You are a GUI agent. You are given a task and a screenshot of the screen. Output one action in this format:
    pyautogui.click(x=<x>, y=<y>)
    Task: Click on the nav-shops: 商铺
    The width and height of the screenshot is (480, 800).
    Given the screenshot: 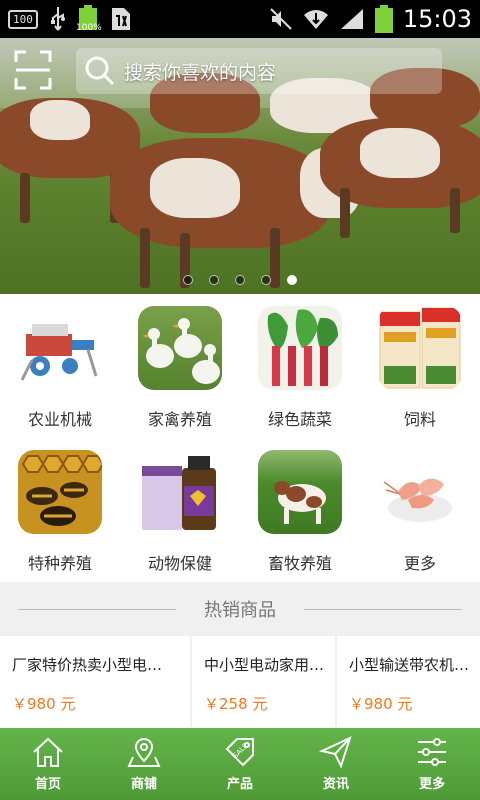 What is the action you would take?
    pyautogui.click(x=144, y=764)
    